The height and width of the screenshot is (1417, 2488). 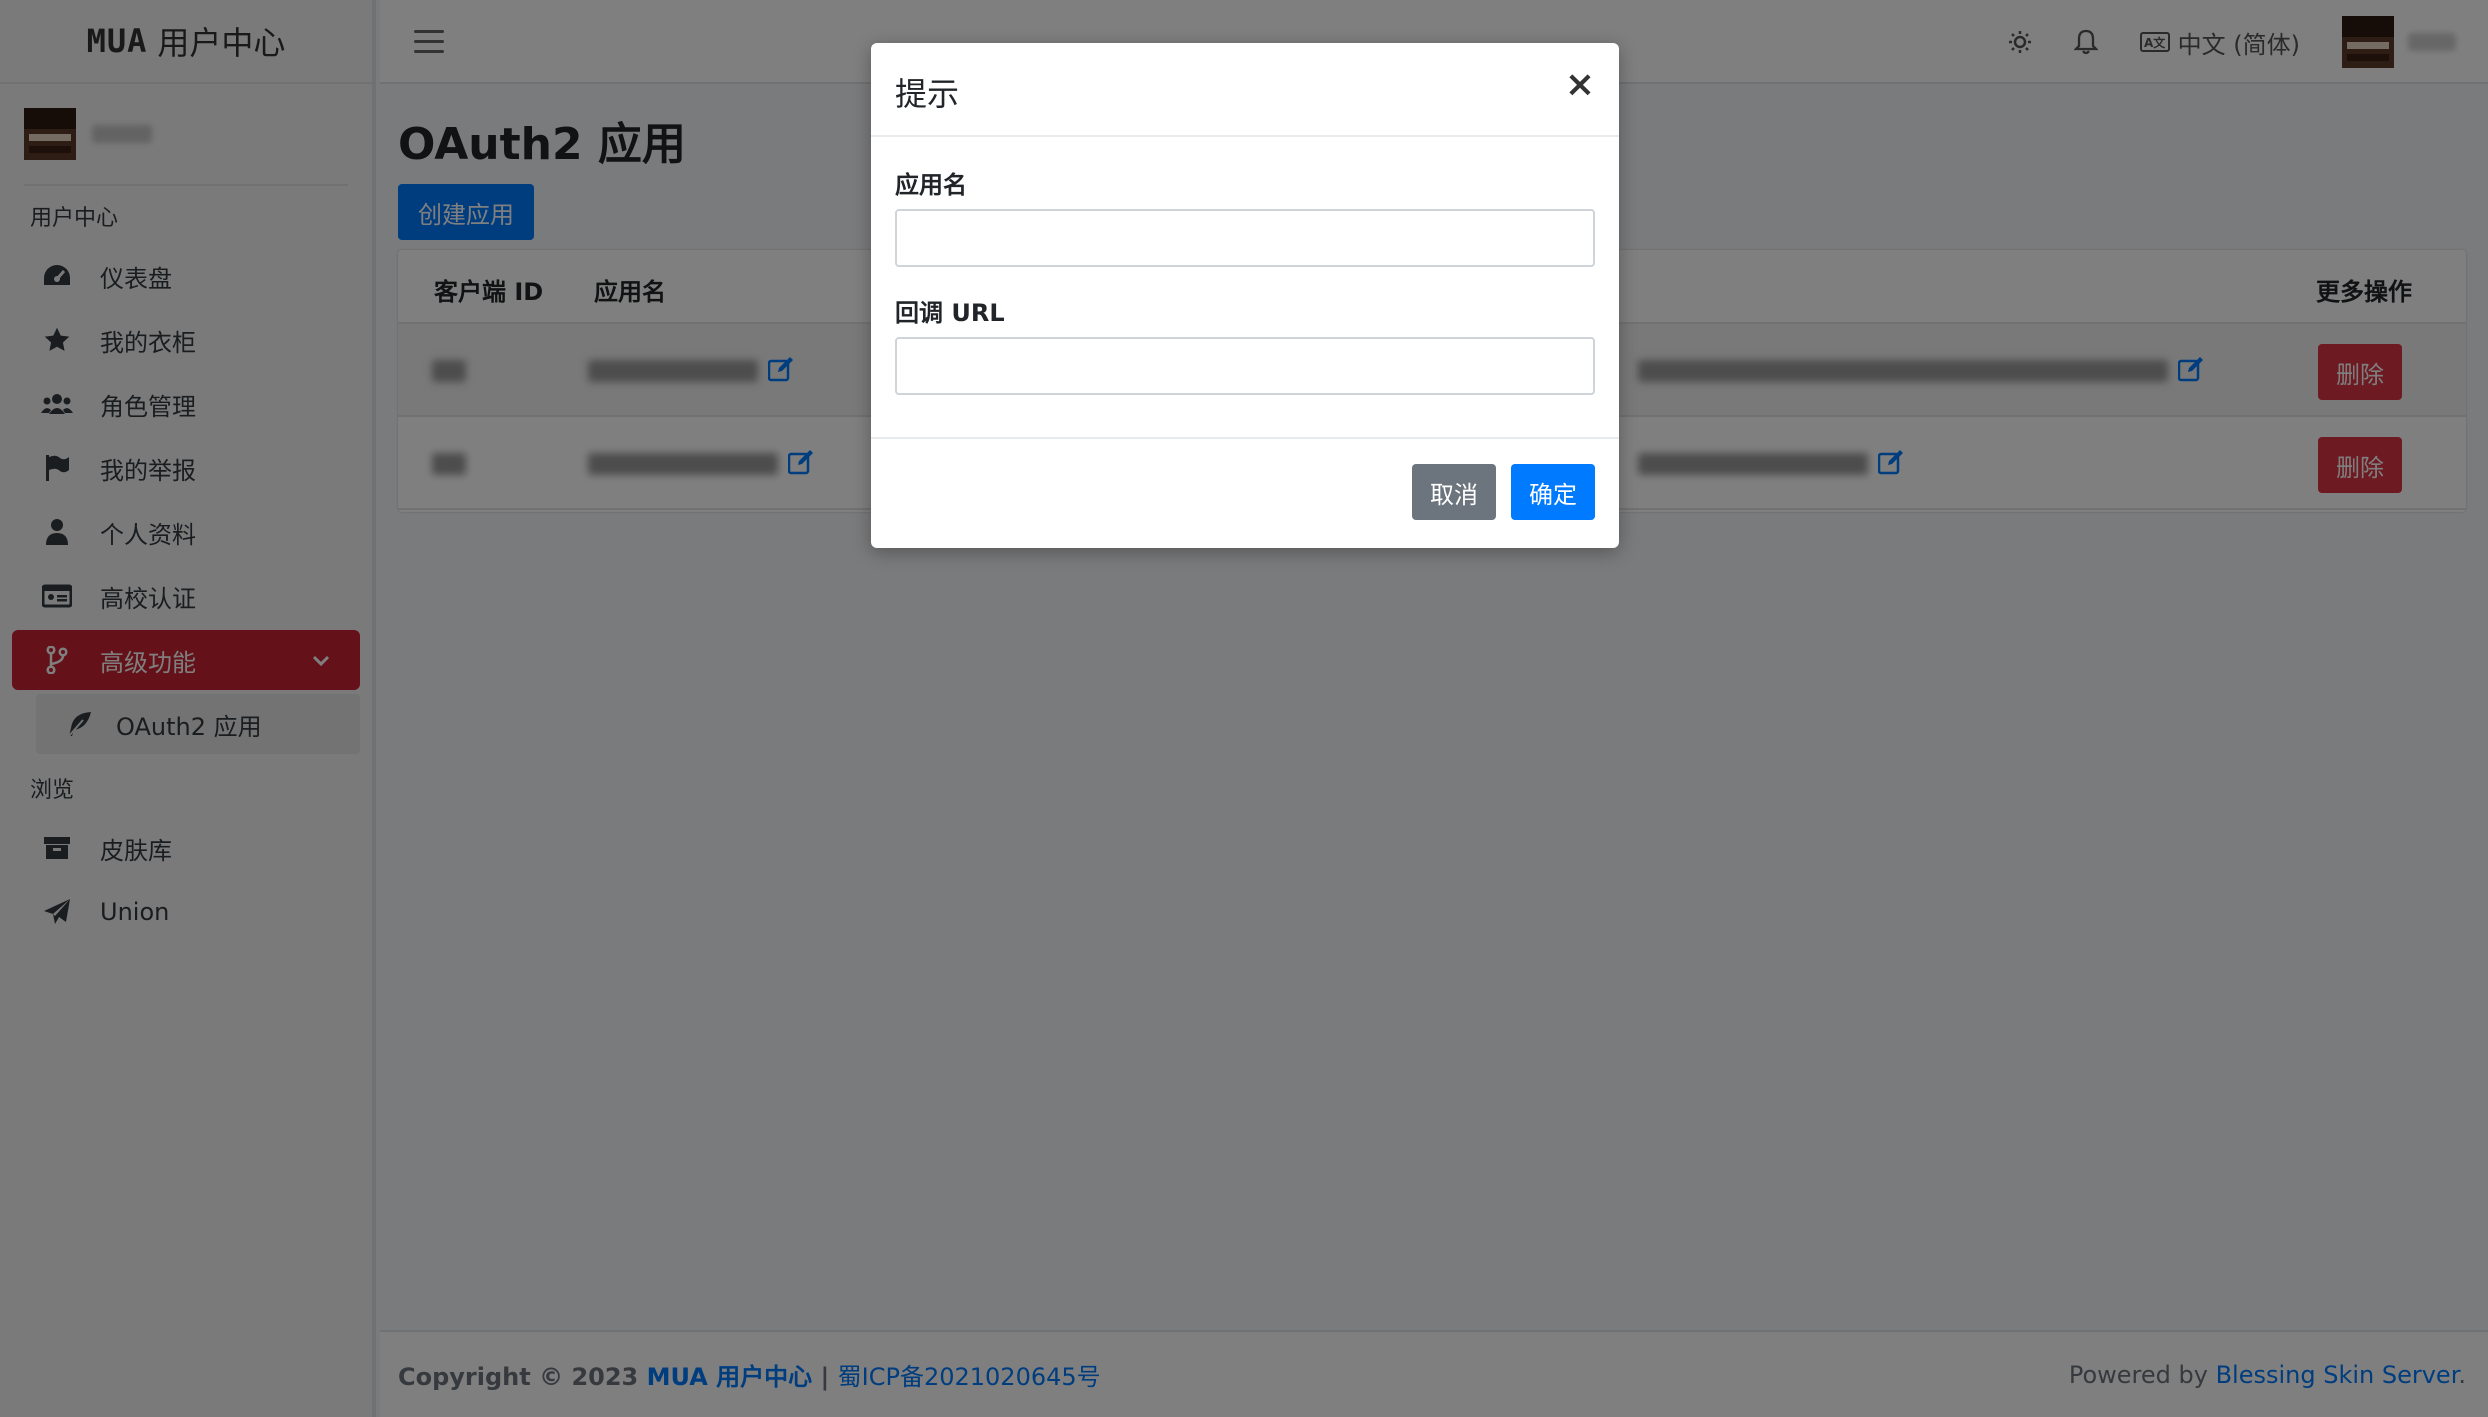 What do you see at coordinates (1245, 238) in the screenshot?
I see `app-name-input` at bounding box center [1245, 238].